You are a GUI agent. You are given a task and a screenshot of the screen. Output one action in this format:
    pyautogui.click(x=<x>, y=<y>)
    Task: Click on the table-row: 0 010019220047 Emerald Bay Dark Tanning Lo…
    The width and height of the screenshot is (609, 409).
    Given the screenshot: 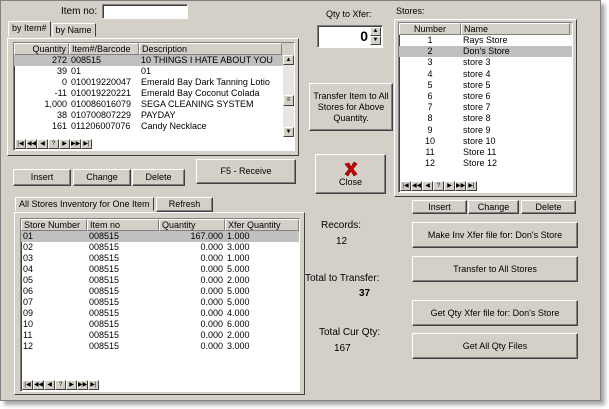 What is the action you would take?
    pyautogui.click(x=154, y=82)
    